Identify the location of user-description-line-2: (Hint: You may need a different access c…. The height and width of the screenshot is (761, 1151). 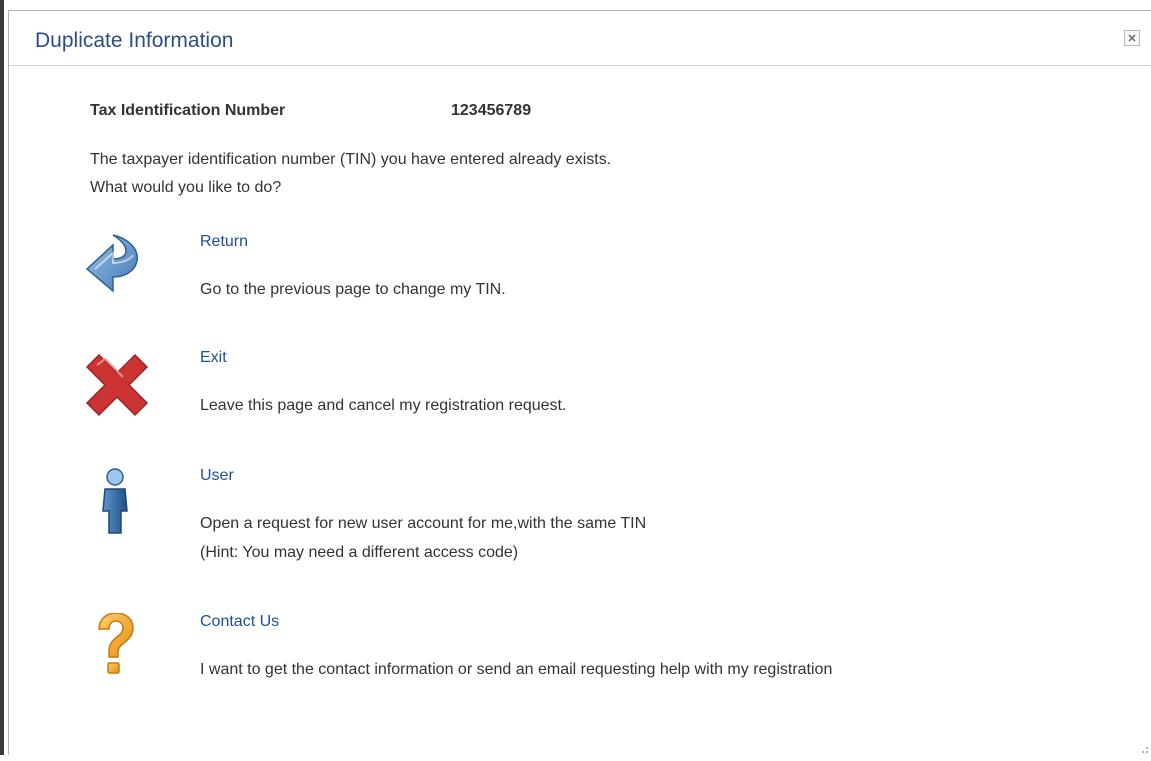
(359, 552).